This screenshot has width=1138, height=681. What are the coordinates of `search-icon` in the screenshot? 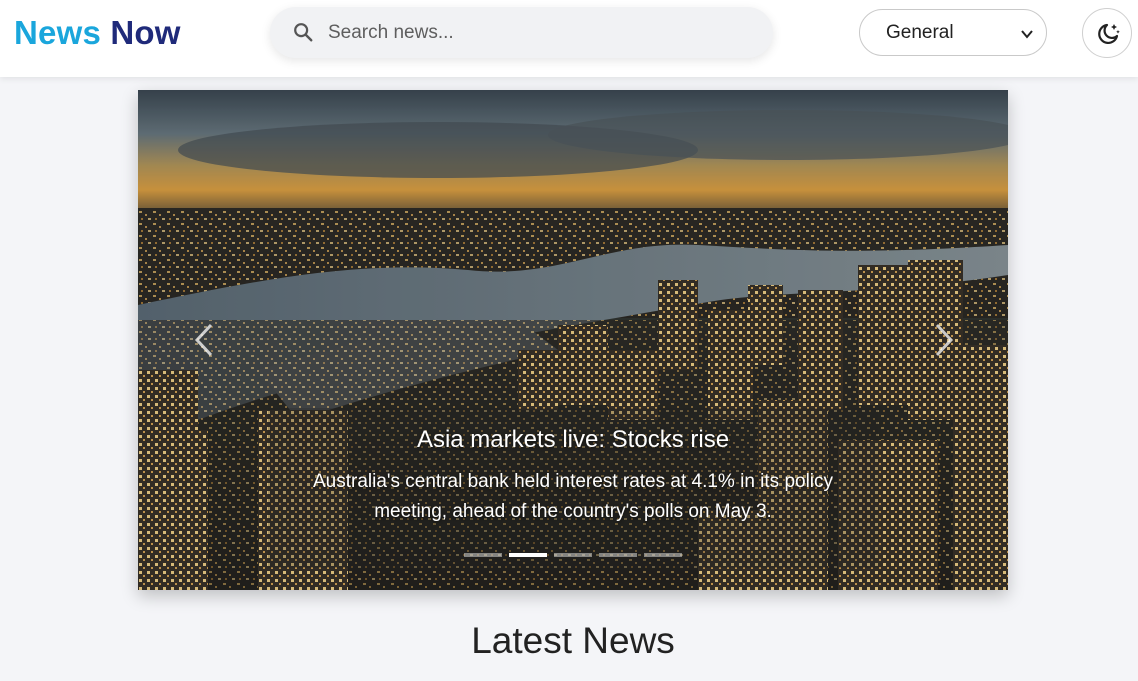 It's located at (303, 32).